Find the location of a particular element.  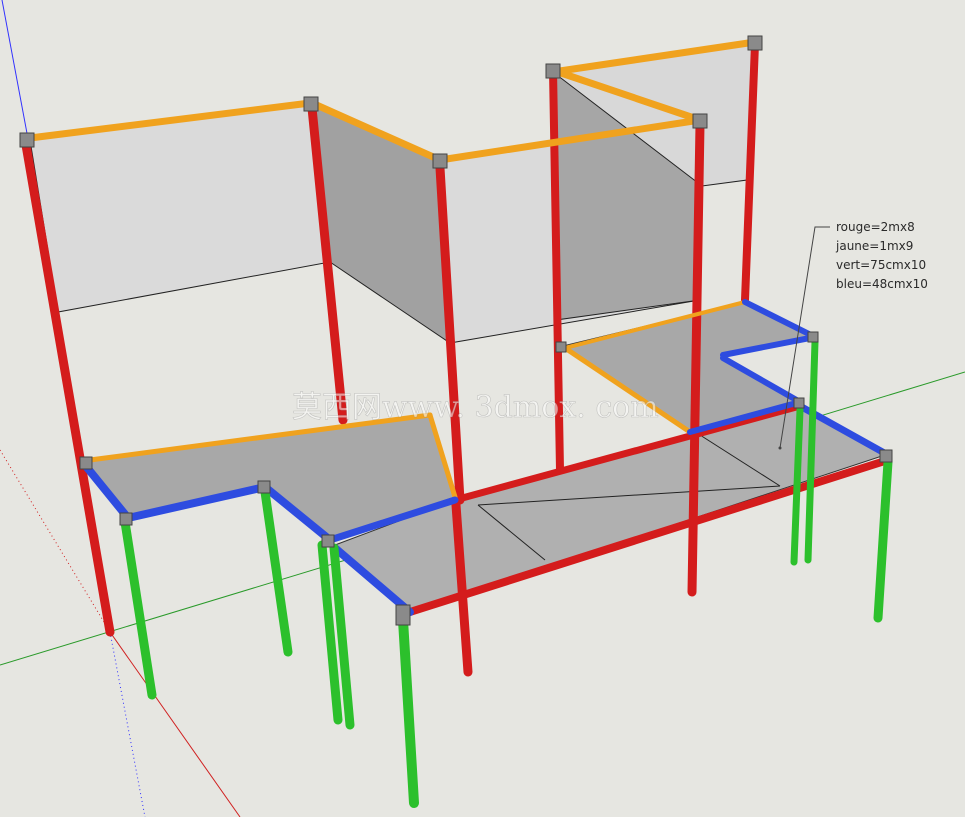

legend-line-rouge: rouge=2mx8 is located at coordinates (875, 227).